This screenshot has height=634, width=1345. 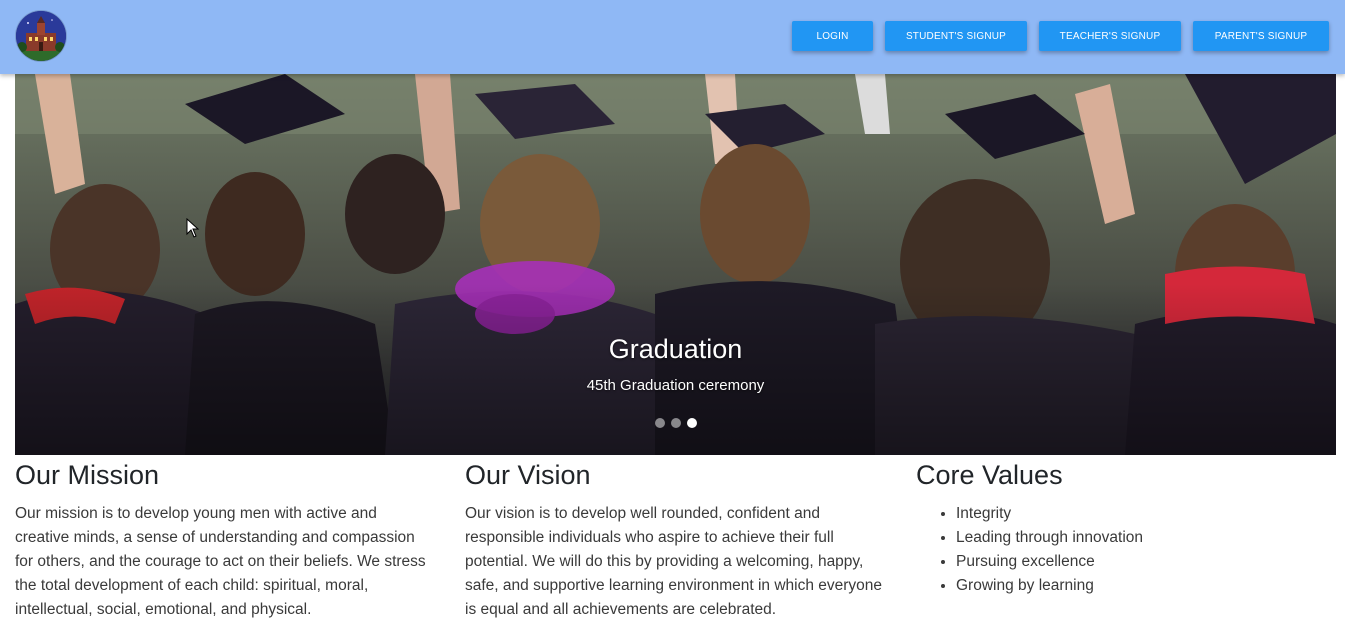 What do you see at coordinates (691, 423) in the screenshot?
I see `carousel-indicator-active` at bounding box center [691, 423].